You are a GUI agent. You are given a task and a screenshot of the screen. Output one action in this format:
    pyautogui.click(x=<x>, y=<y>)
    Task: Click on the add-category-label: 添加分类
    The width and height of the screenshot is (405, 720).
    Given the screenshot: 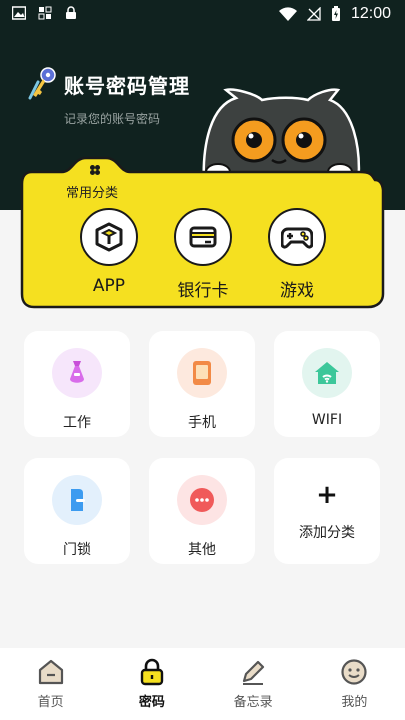 What is the action you would take?
    pyautogui.click(x=327, y=533)
    